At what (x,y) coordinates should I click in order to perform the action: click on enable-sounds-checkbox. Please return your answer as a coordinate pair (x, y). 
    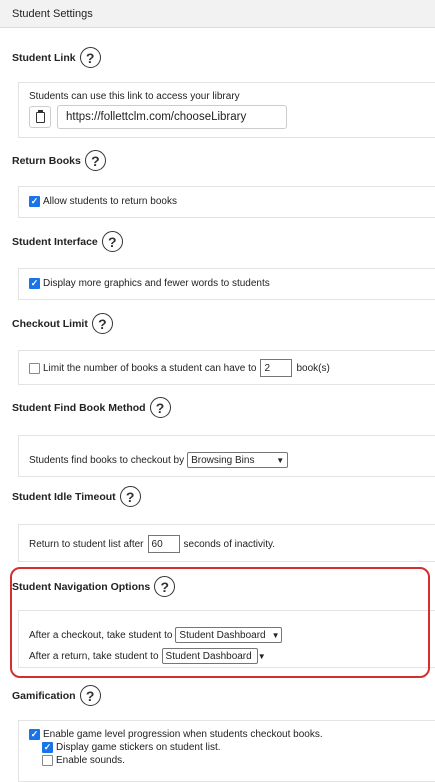
    Looking at the image, I should click on (47, 760).